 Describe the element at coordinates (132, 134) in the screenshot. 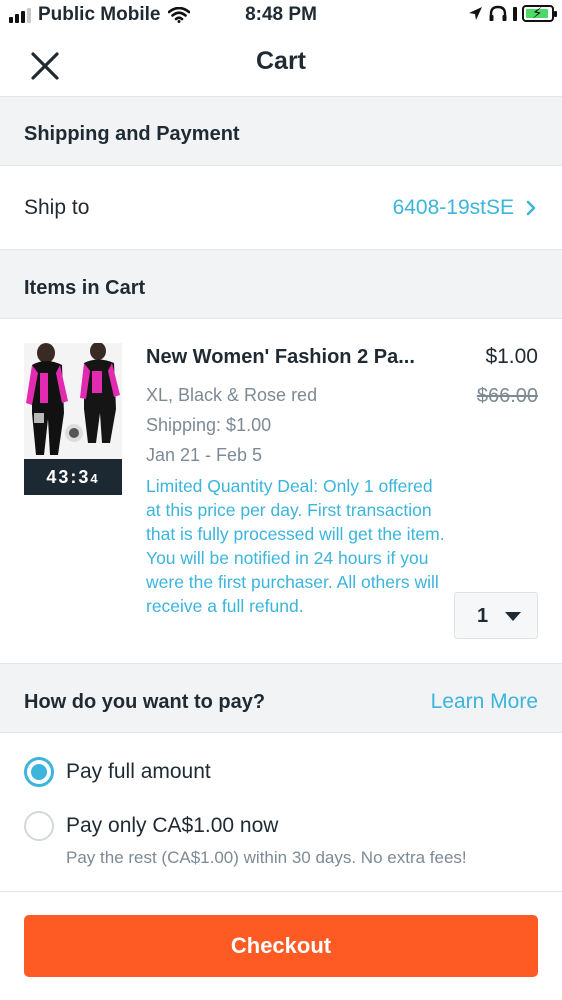

I see `shipping-section-title: Shipping and Payment` at that location.